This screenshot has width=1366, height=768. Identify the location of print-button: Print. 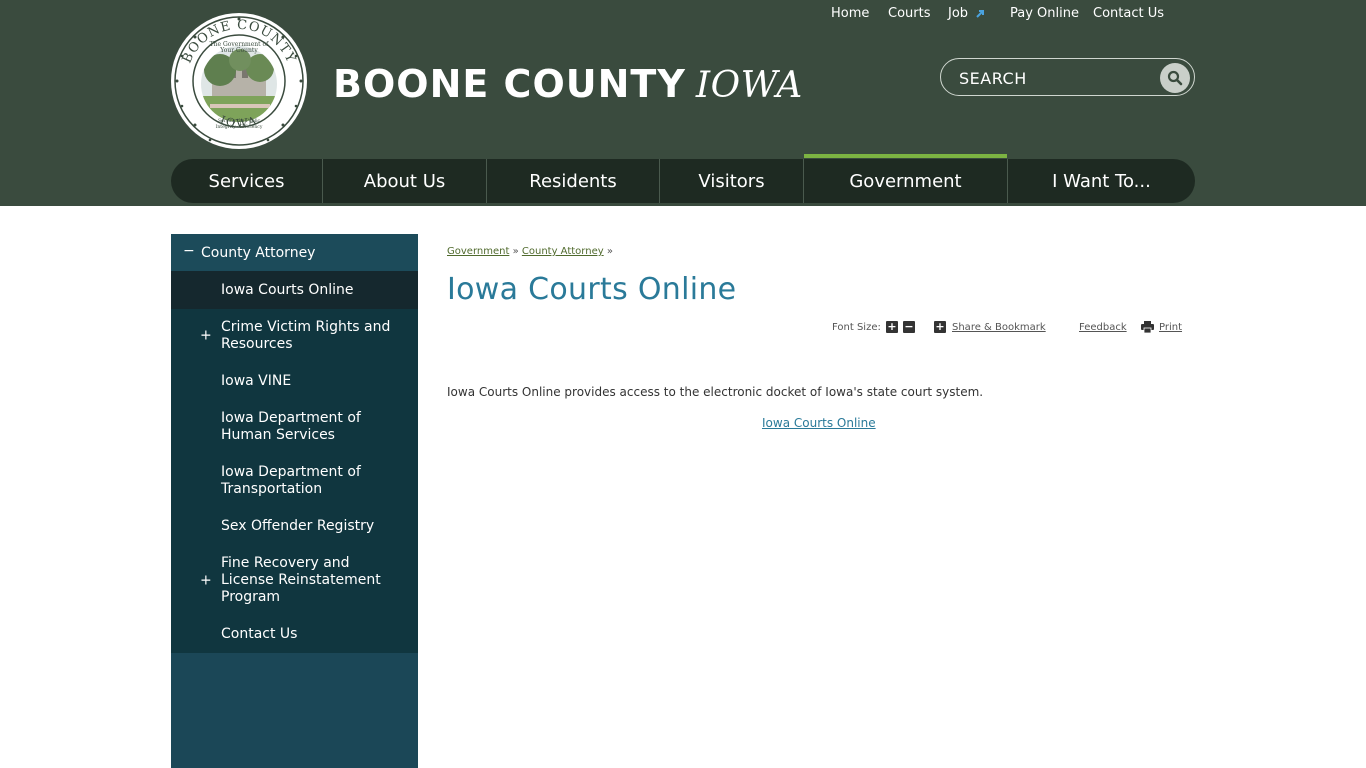
(1161, 327).